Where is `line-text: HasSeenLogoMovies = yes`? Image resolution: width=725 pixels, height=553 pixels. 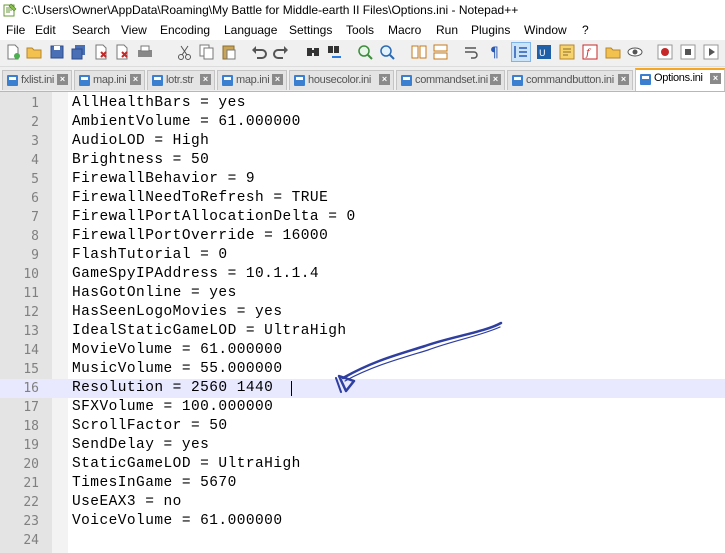 line-text: HasSeenLogoMovies = yes is located at coordinates (177, 312).